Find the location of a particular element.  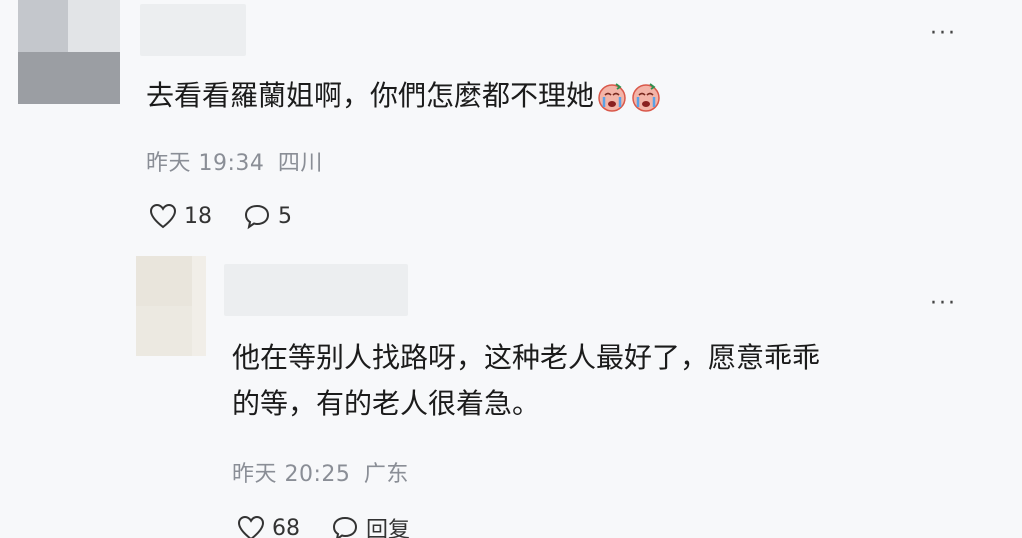

comment-meta: 昨天 19:34 四川 is located at coordinates (237, 161).